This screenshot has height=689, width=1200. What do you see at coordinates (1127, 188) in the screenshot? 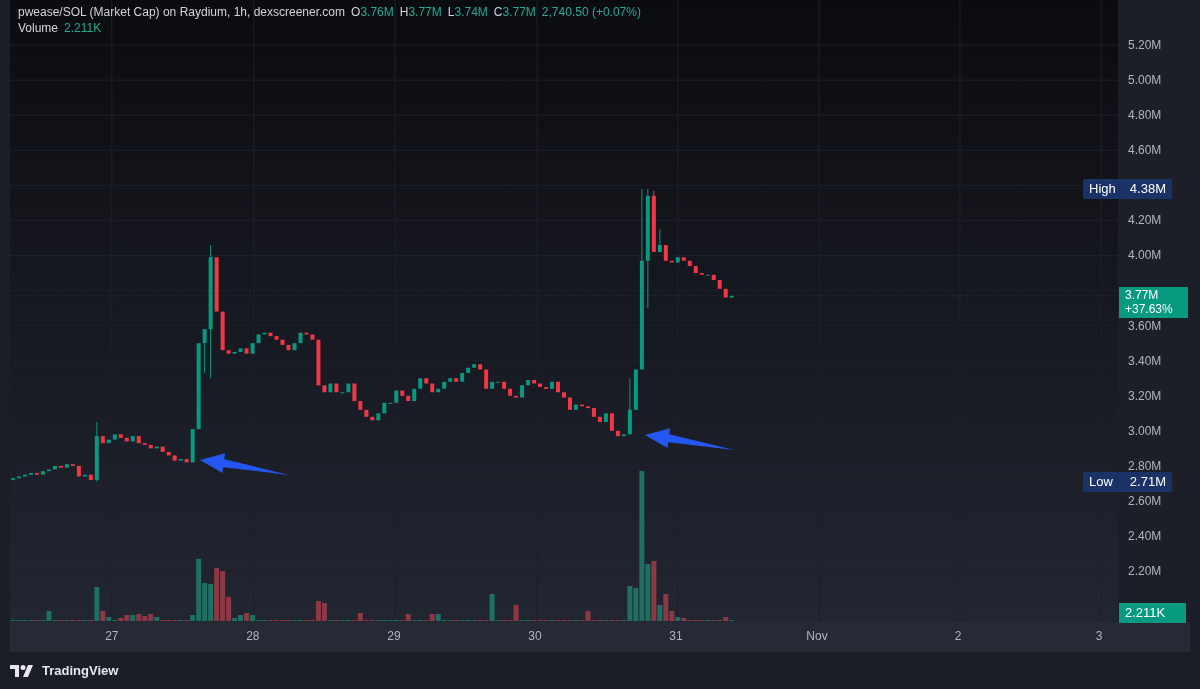
I see `high-price-label: High 4.38M` at bounding box center [1127, 188].